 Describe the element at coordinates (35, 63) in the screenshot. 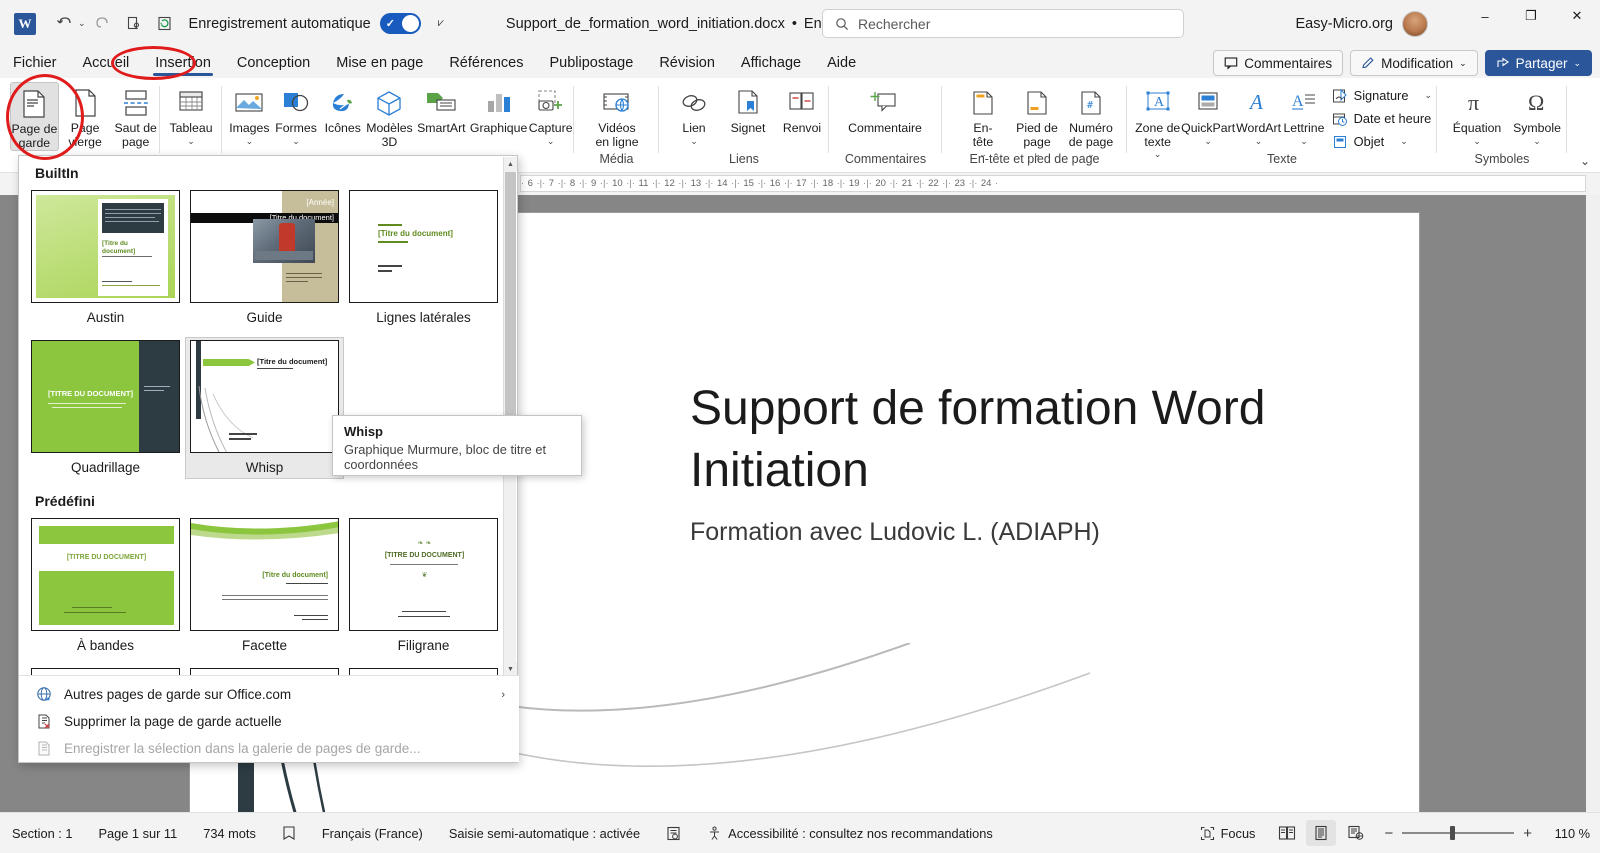

I see `tab-fichier: Fichier` at that location.